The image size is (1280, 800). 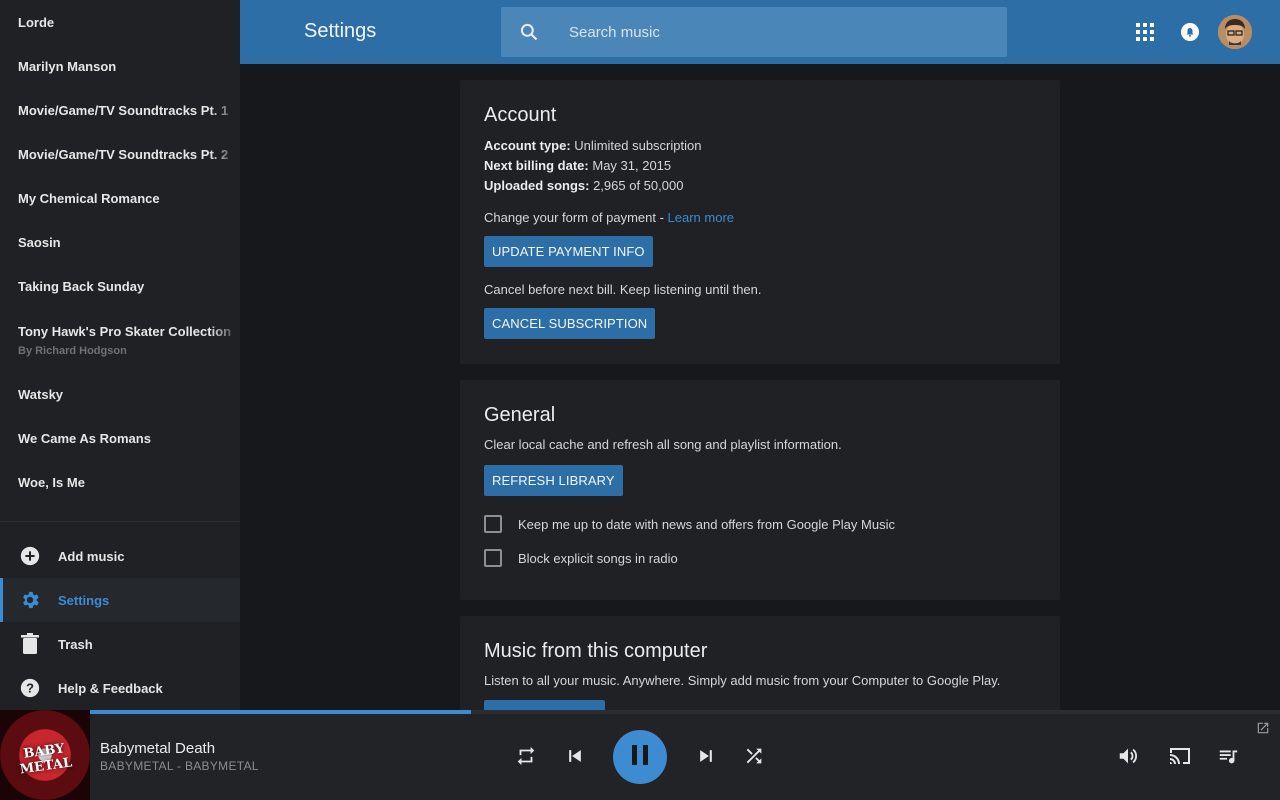 What do you see at coordinates (685, 712) in the screenshot?
I see `playback-progress` at bounding box center [685, 712].